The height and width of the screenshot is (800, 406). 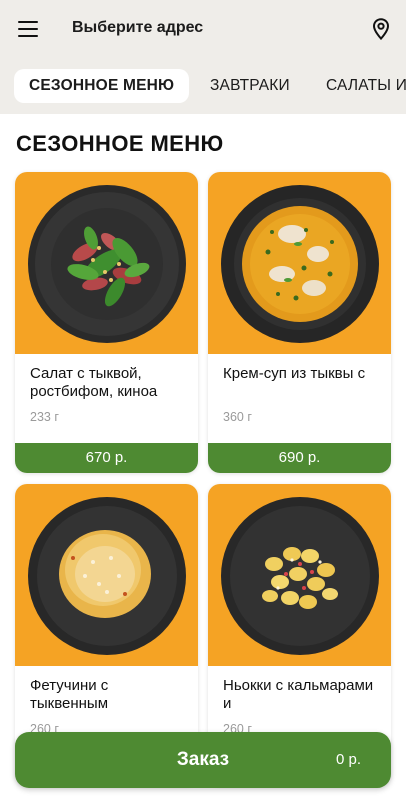 I want to click on section-title: СЕЗОННОЕ МЕНЮ, so click(x=120, y=143).